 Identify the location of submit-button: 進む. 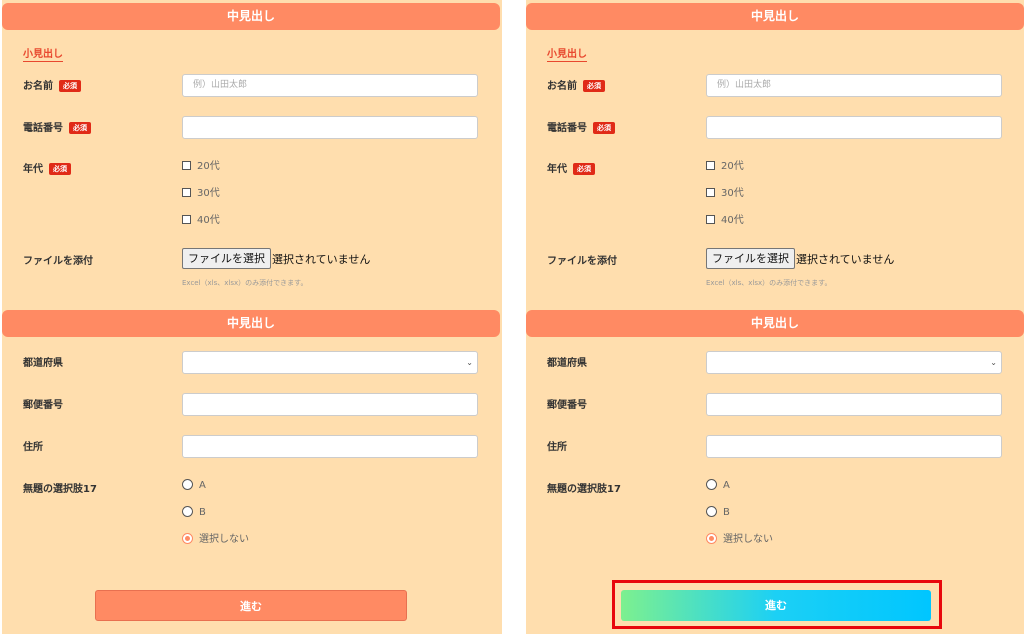
(251, 605).